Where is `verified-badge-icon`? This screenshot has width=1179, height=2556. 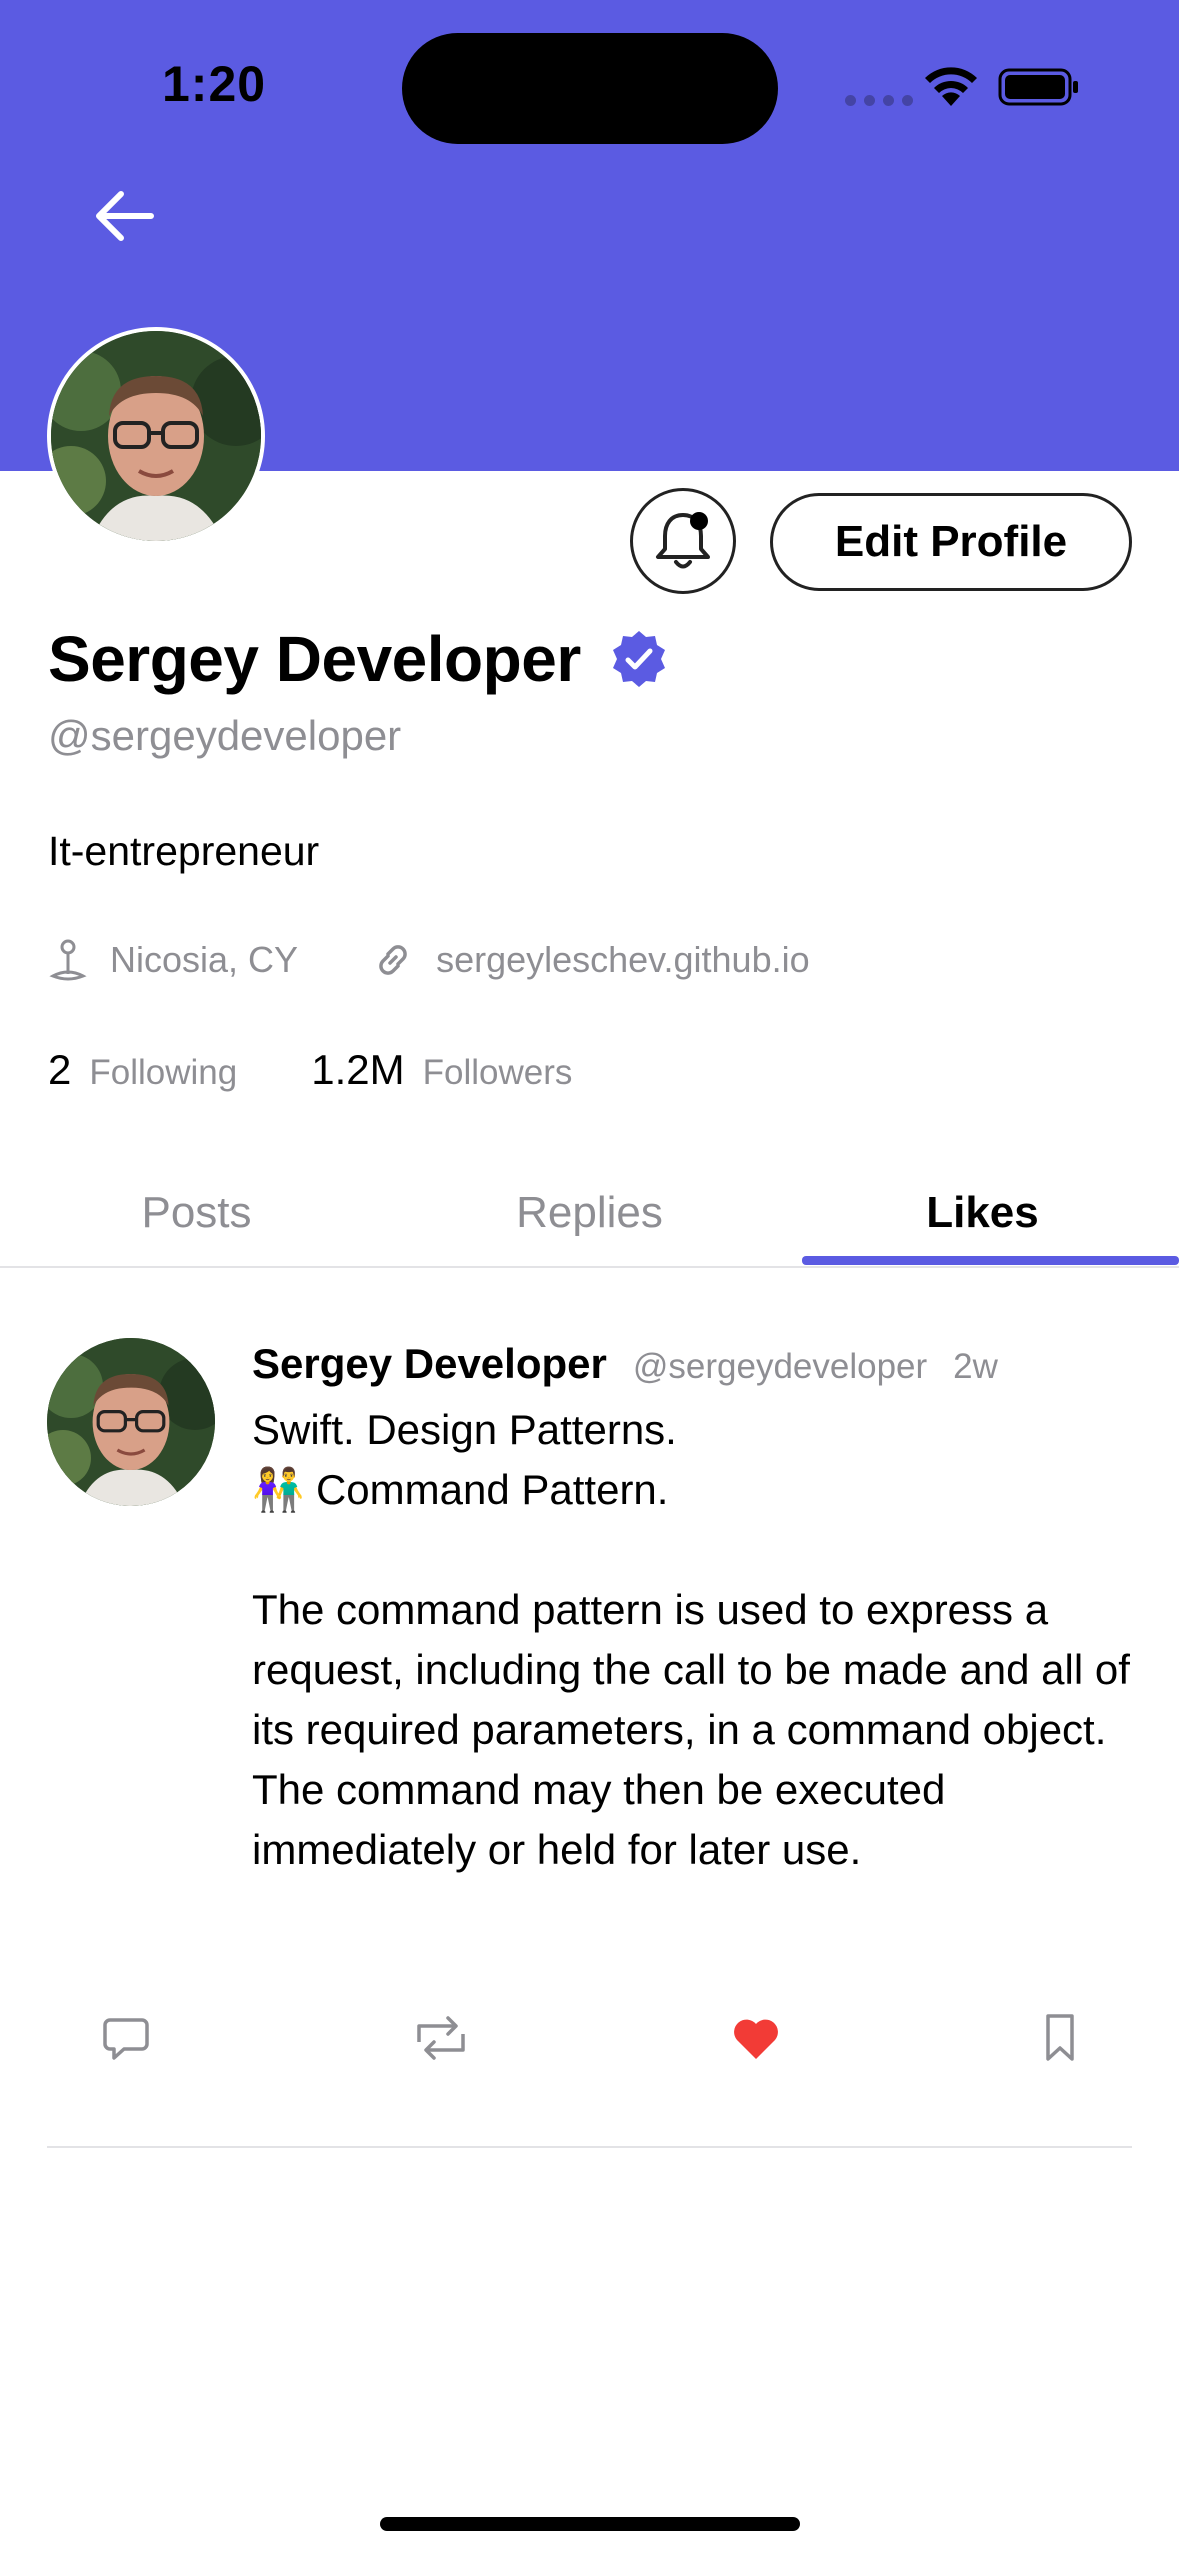 verified-badge-icon is located at coordinates (638, 659).